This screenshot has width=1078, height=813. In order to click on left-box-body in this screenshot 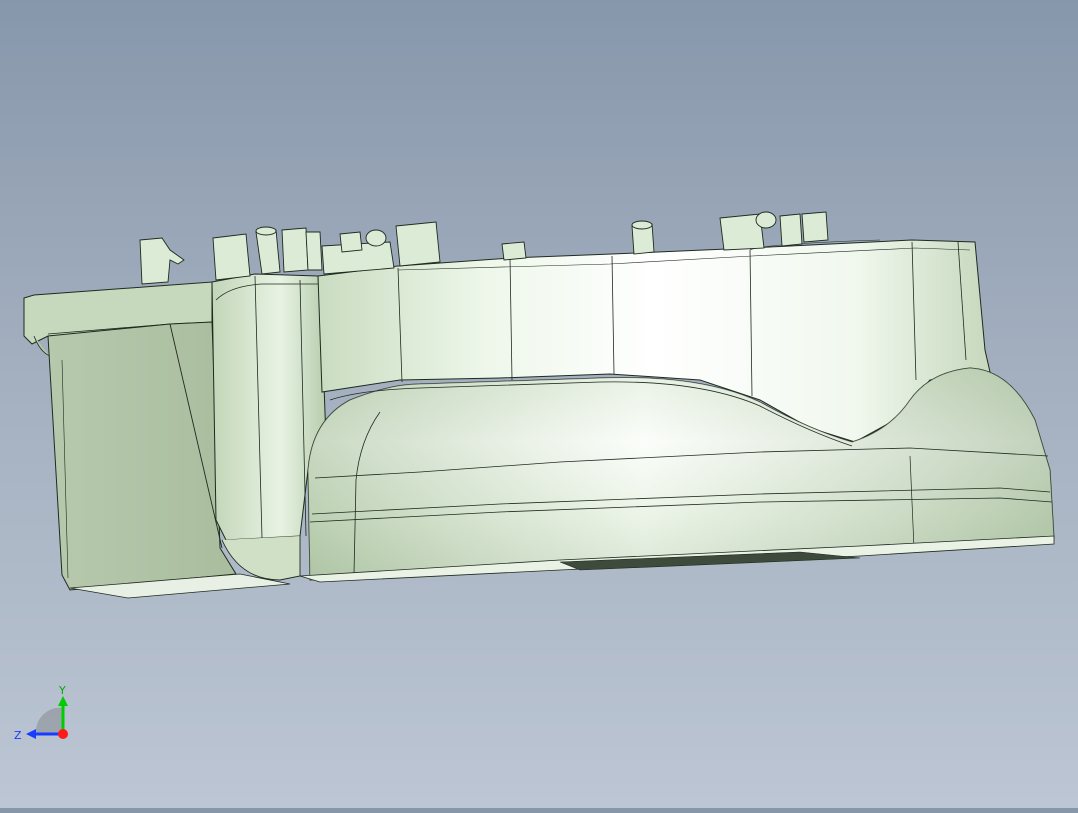, I will do `click(142, 456)`.